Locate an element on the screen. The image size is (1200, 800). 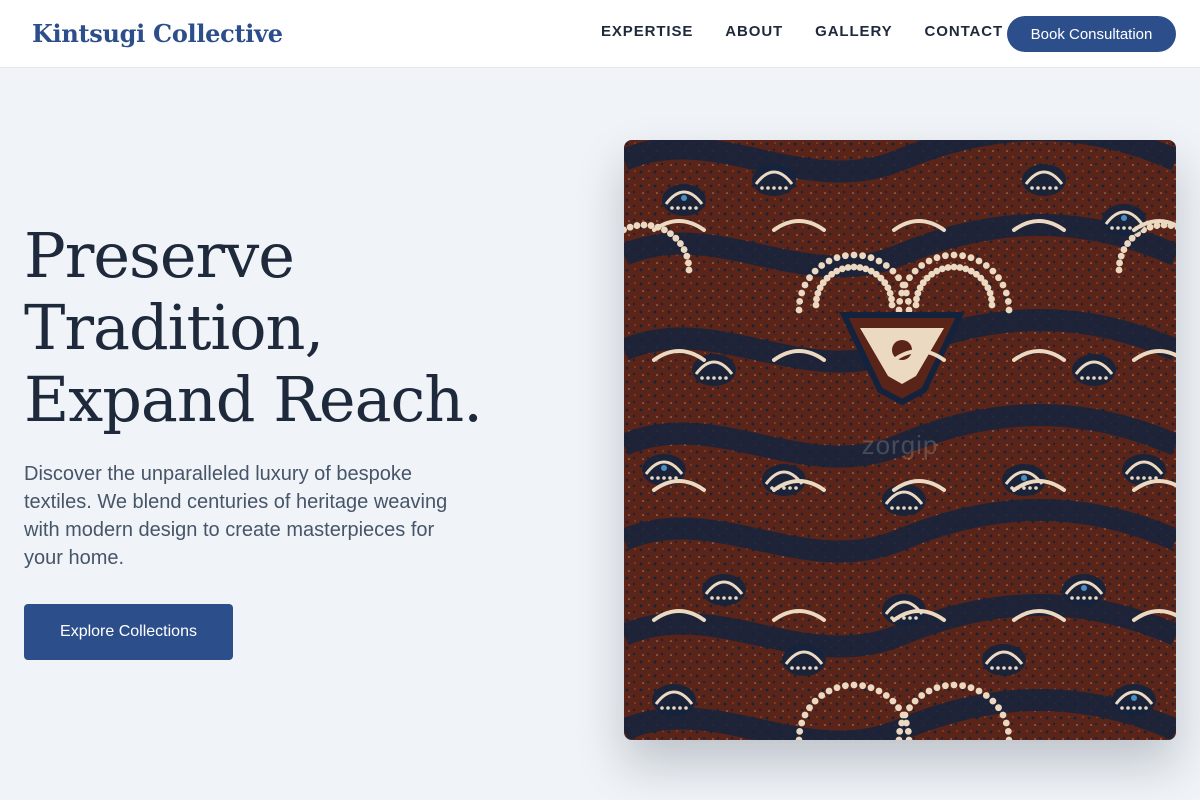
explore-collections-button: Explore Collections is located at coordinates (128, 632).